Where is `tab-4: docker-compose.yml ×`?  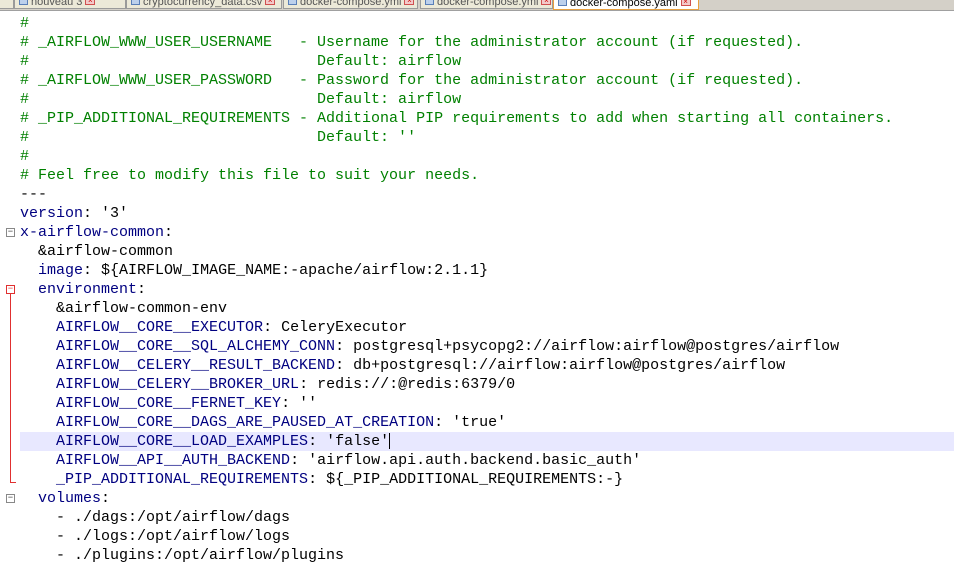 tab-4: docker-compose.yml × is located at coordinates (350, 4).